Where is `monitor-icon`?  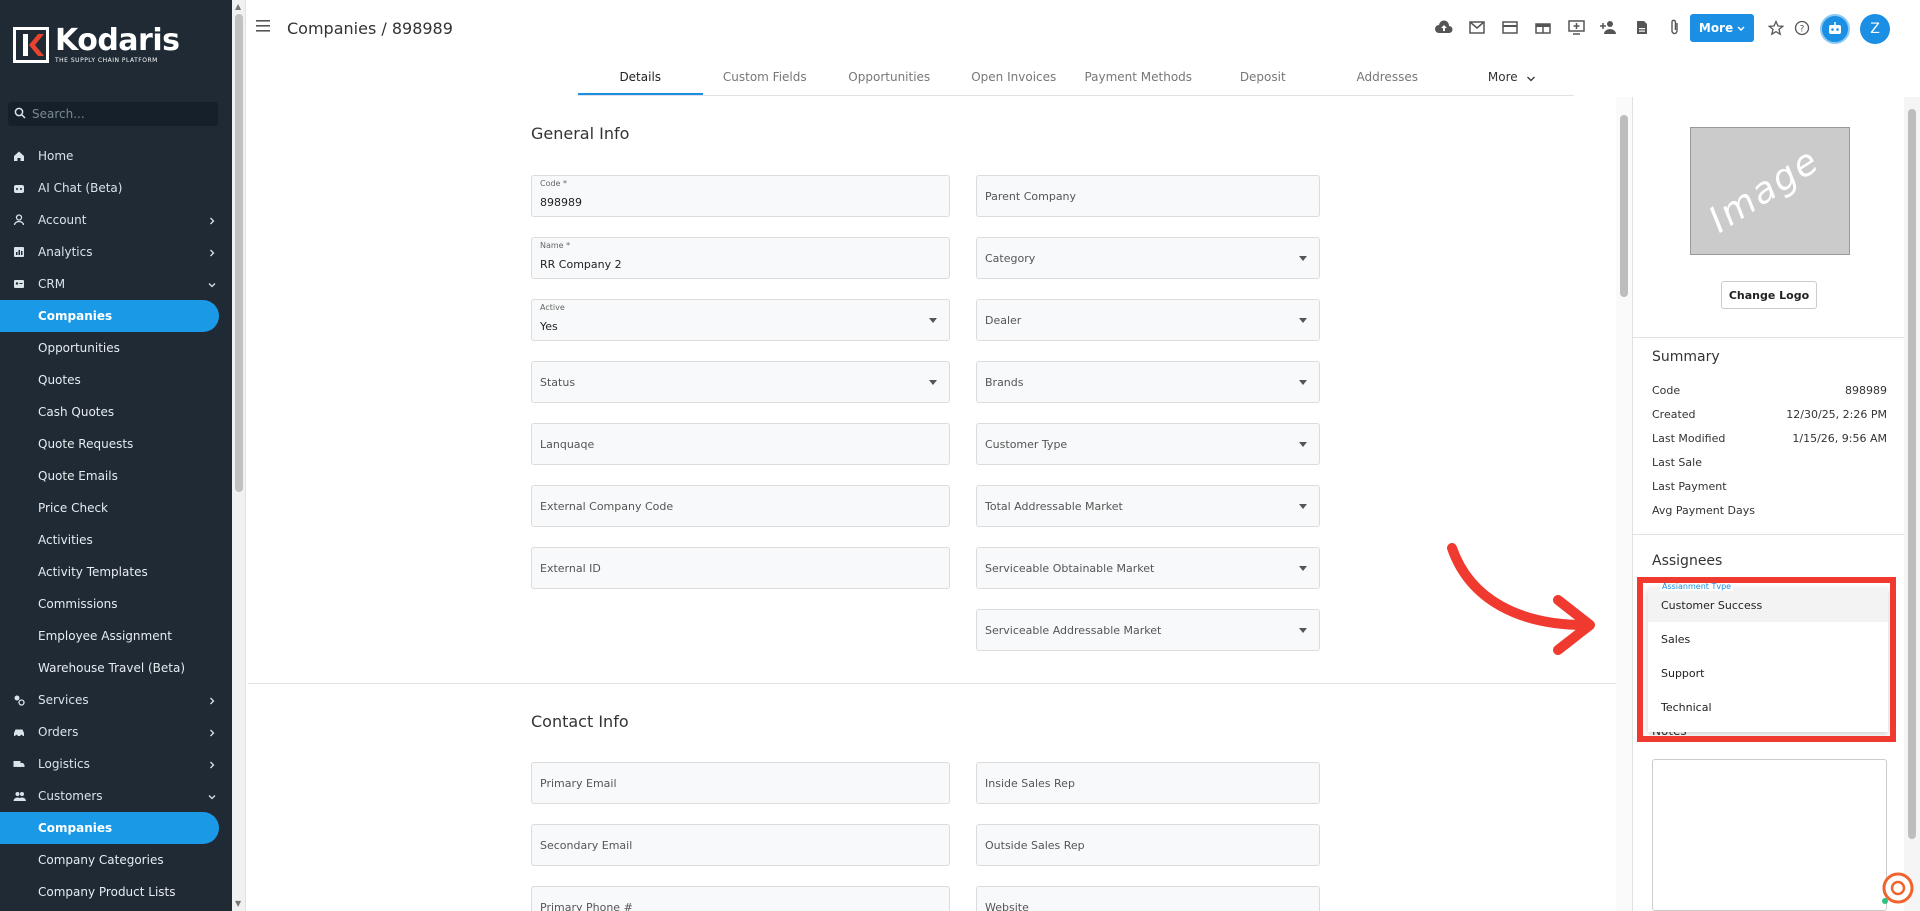 monitor-icon is located at coordinates (1576, 27).